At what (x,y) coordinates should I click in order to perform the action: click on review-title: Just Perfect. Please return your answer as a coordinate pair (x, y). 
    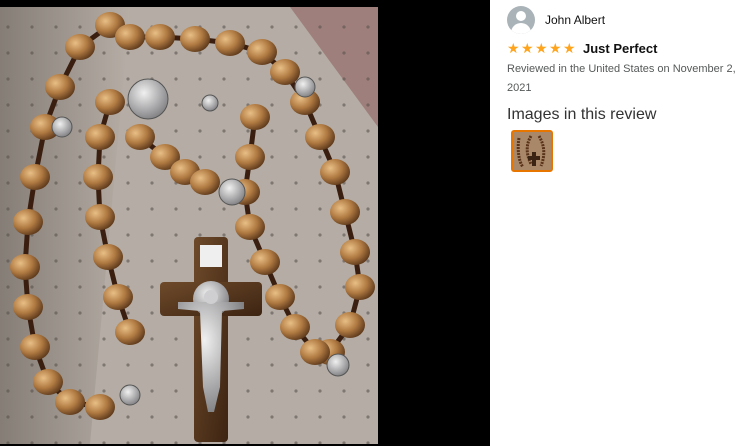
    Looking at the image, I should click on (620, 48).